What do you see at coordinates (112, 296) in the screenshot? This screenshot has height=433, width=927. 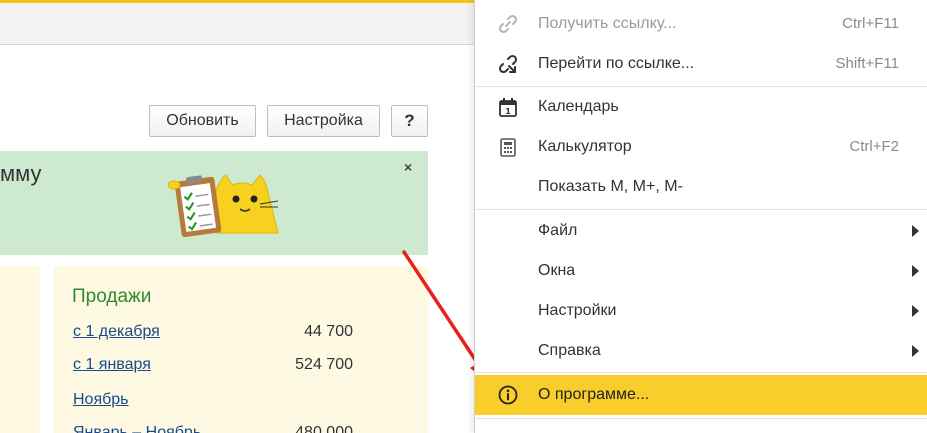 I see `sales-title: Продажи` at bounding box center [112, 296].